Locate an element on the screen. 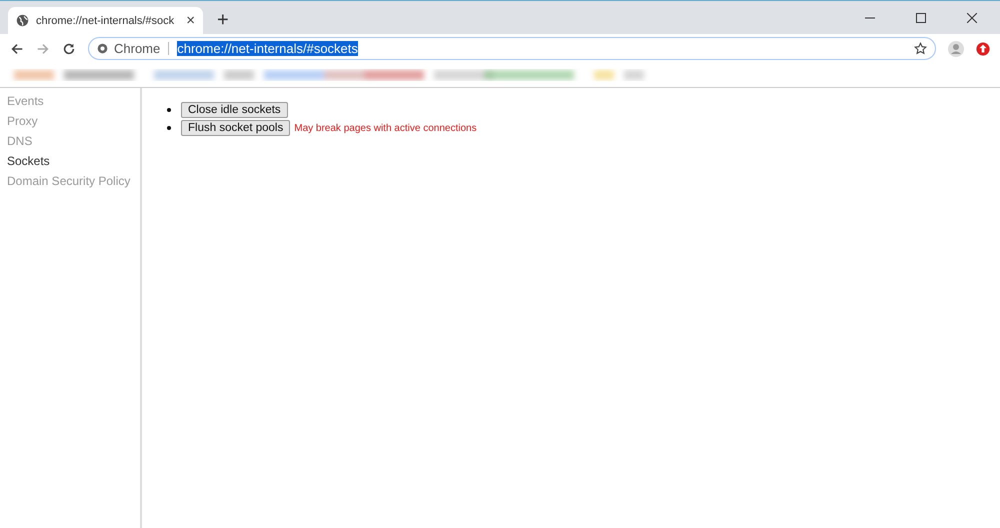  warning-text: May break pages with active connections is located at coordinates (385, 128).